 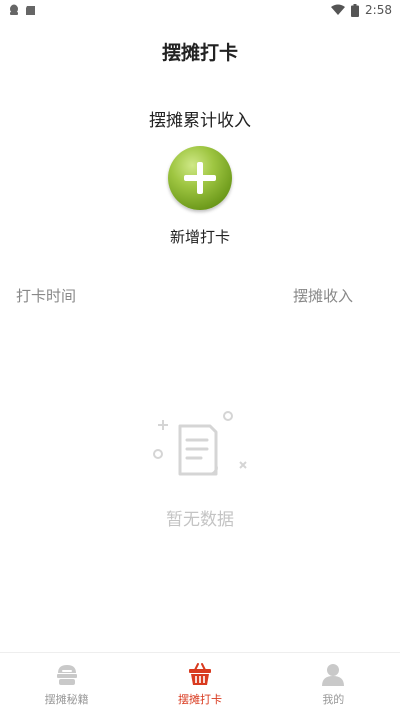 I want to click on status-right-icons: 2:58, so click(x=361, y=10).